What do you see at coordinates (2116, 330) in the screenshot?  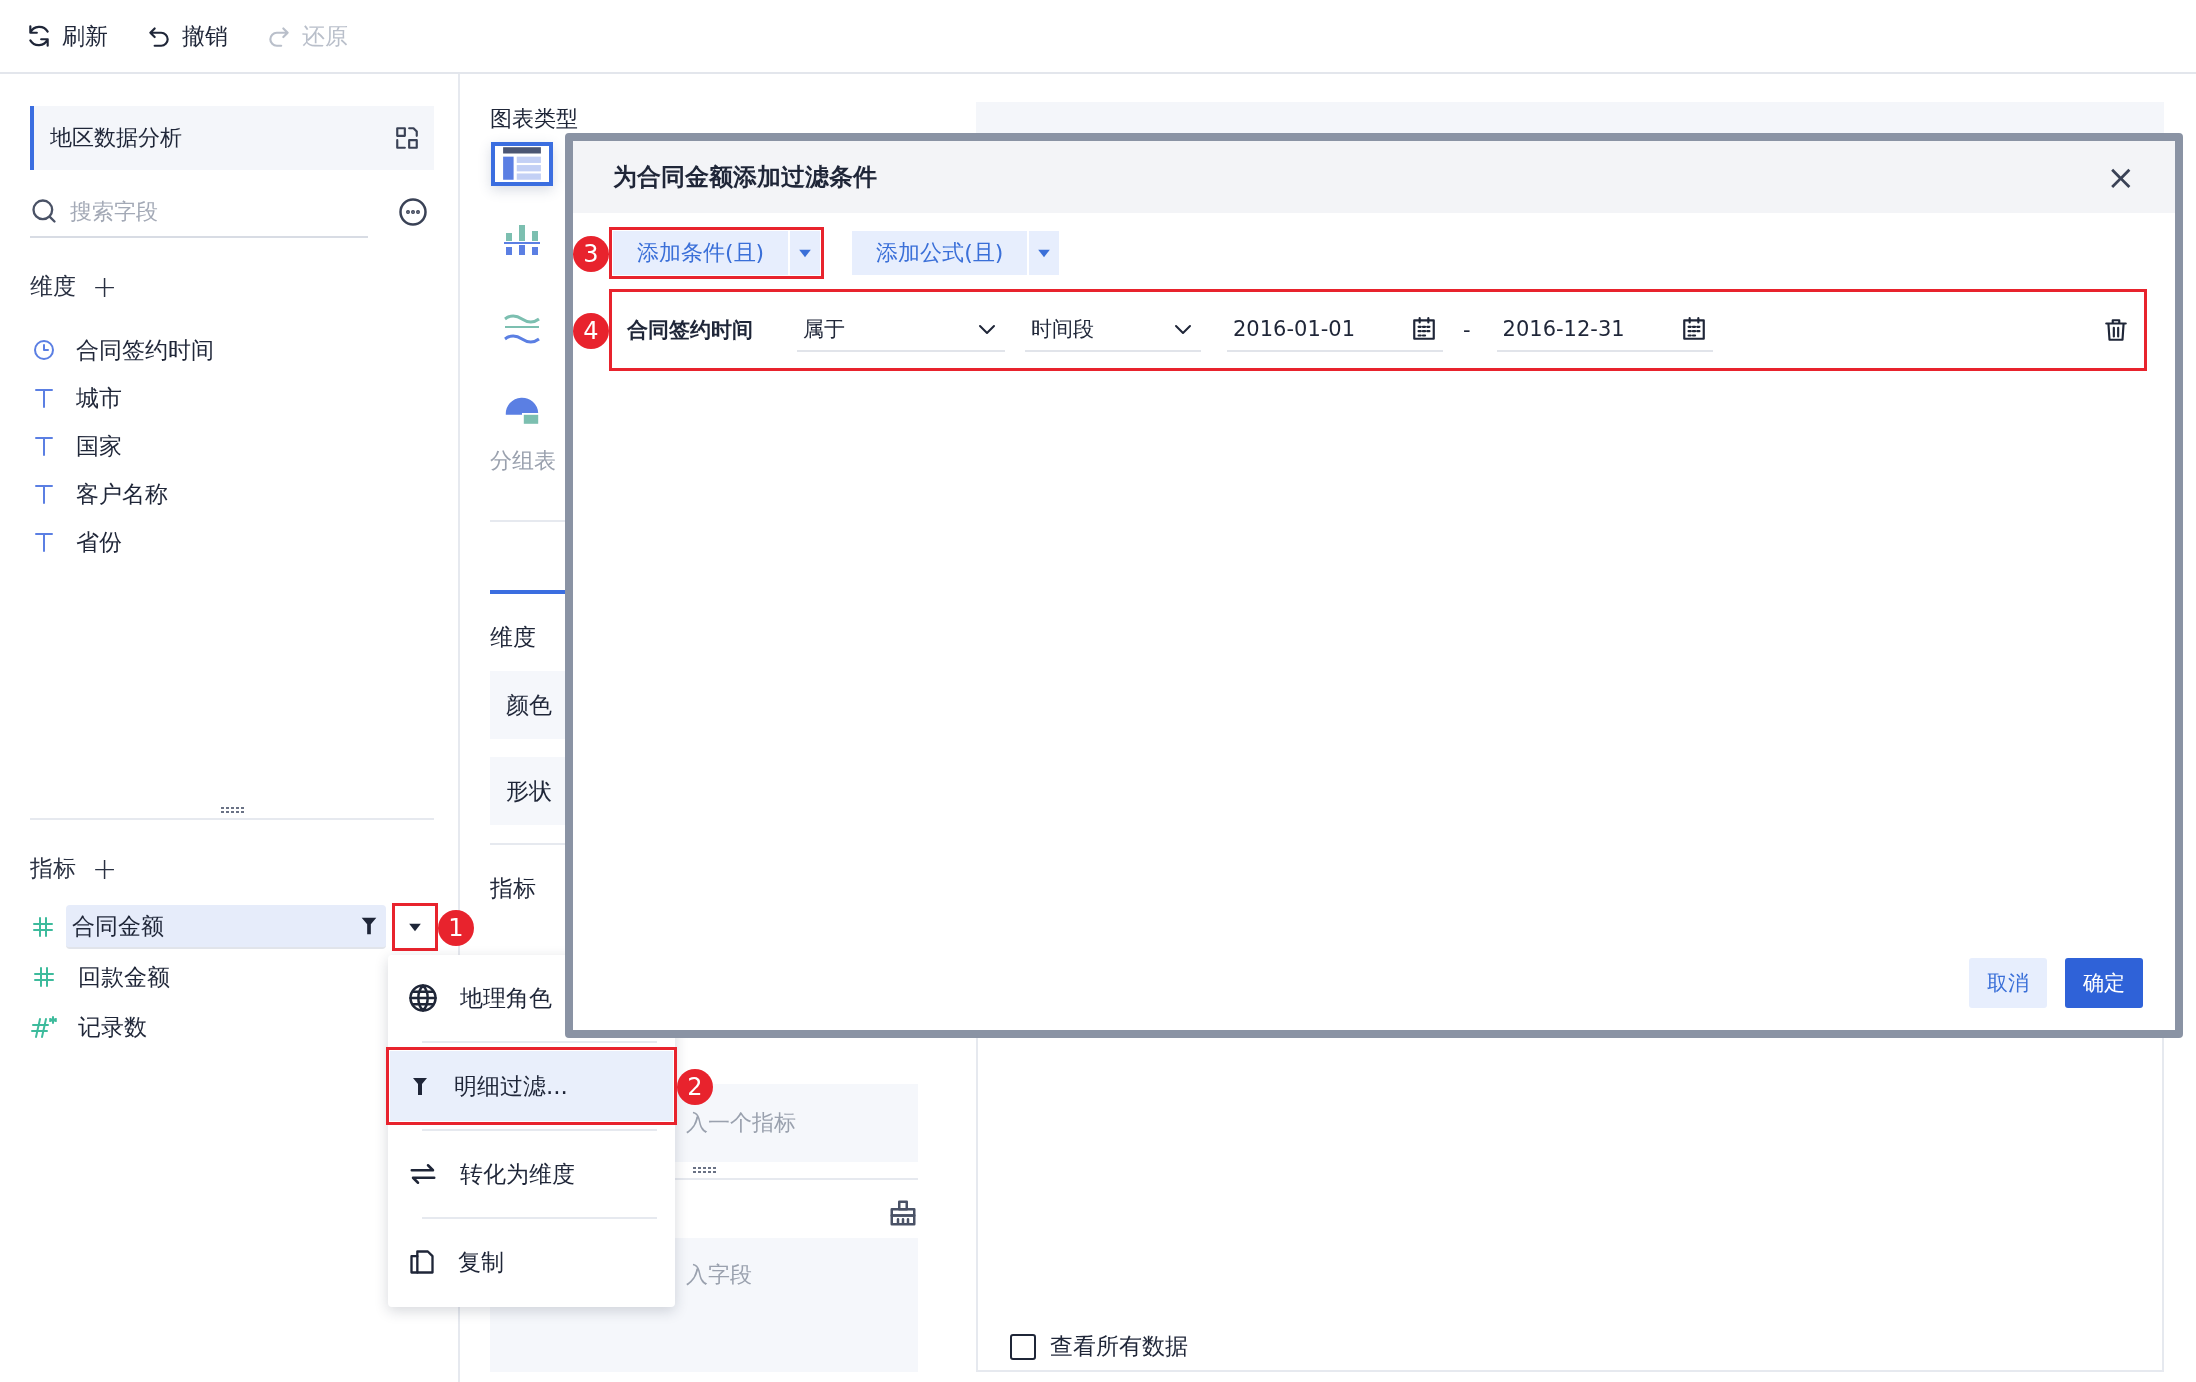 I see `delete-icon` at bounding box center [2116, 330].